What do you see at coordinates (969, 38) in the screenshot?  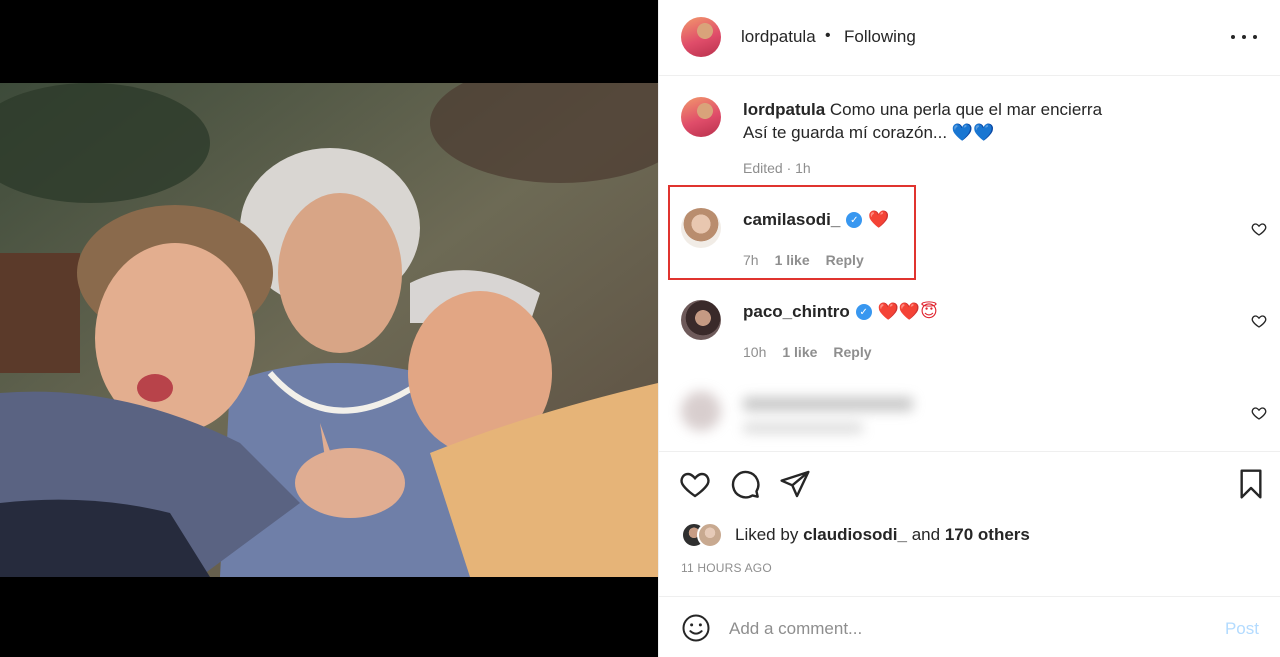 I see `post-header: lordpatula • Following` at bounding box center [969, 38].